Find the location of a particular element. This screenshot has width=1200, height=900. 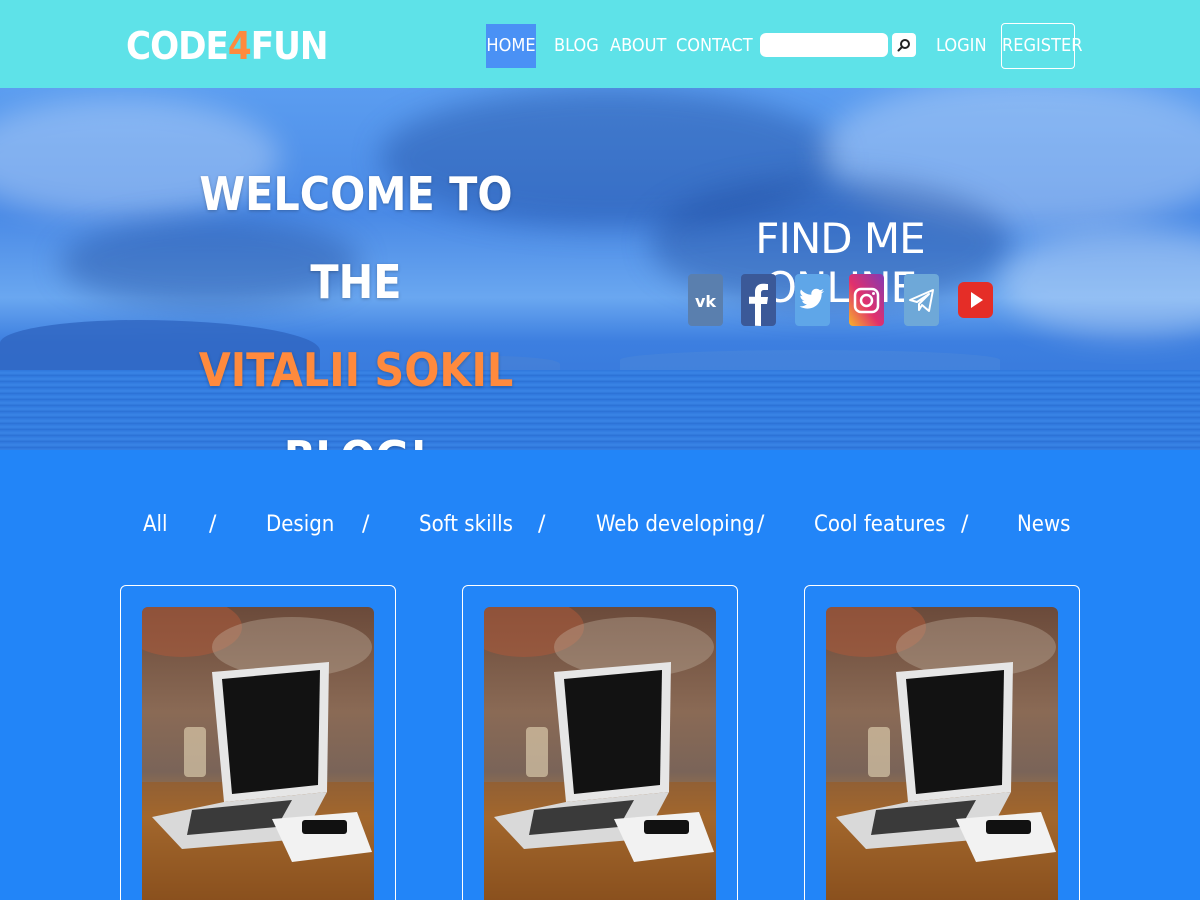

instagram-link is located at coordinates (866, 300).